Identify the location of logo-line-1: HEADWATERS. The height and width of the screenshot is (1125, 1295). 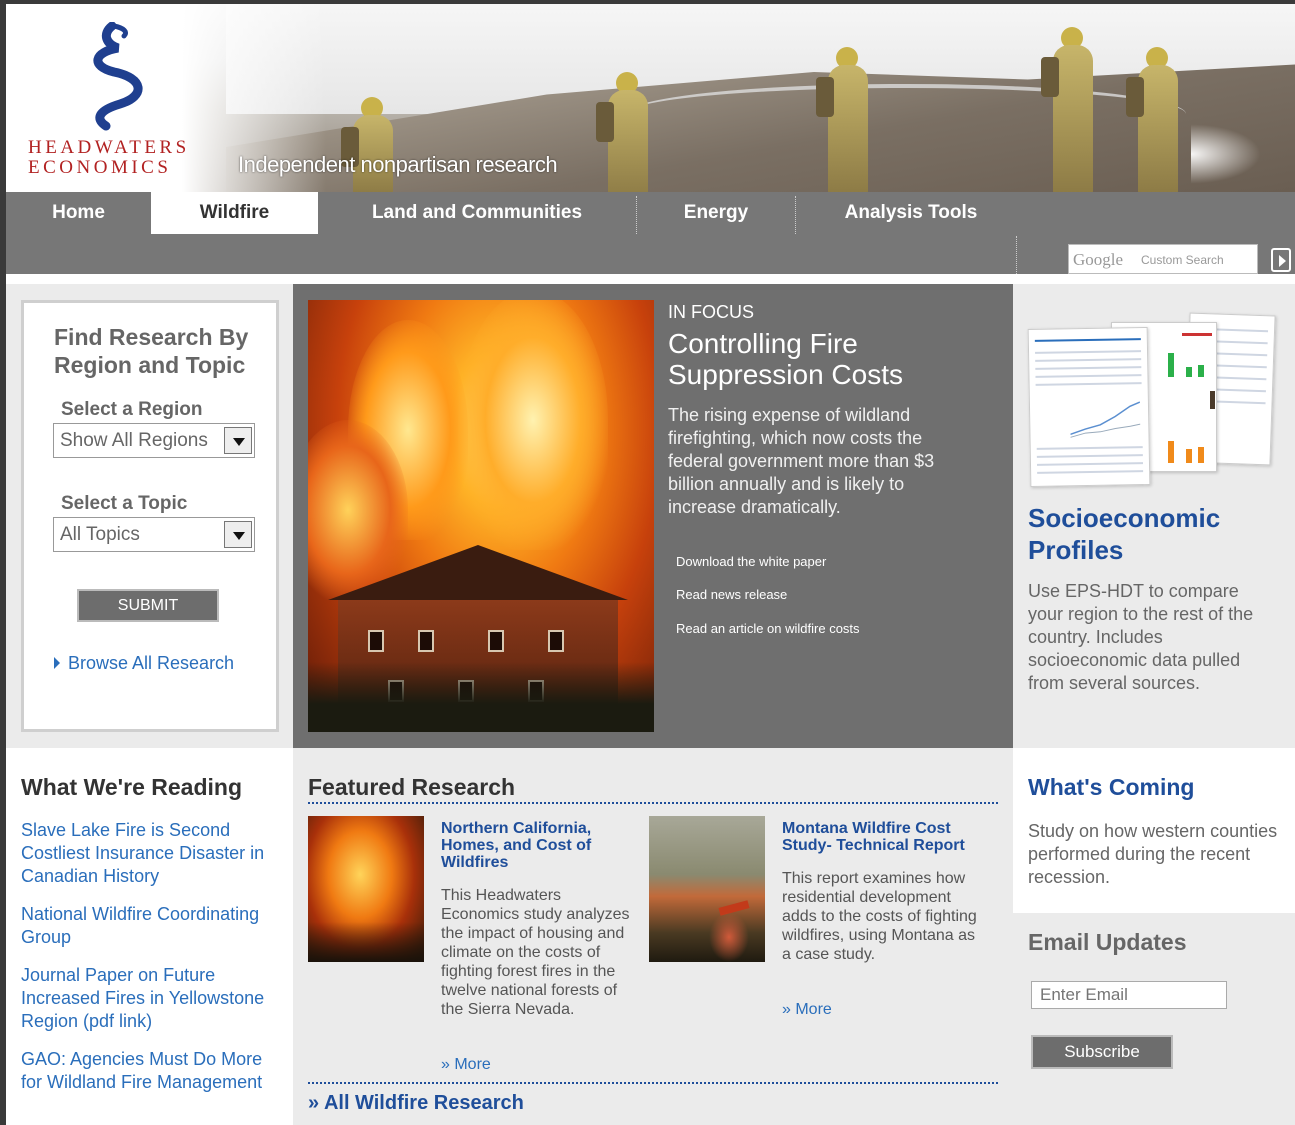
(109, 147).